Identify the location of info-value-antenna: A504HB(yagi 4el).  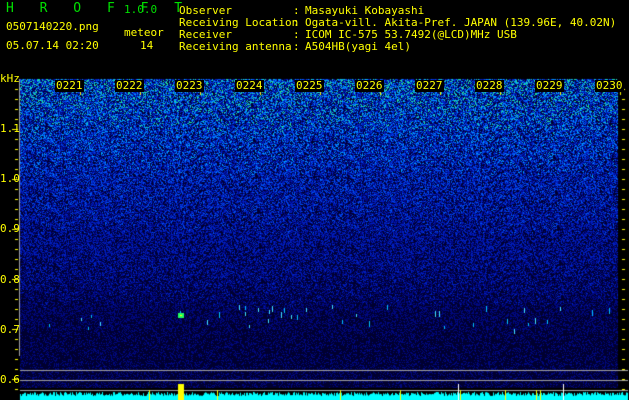
(358, 46).